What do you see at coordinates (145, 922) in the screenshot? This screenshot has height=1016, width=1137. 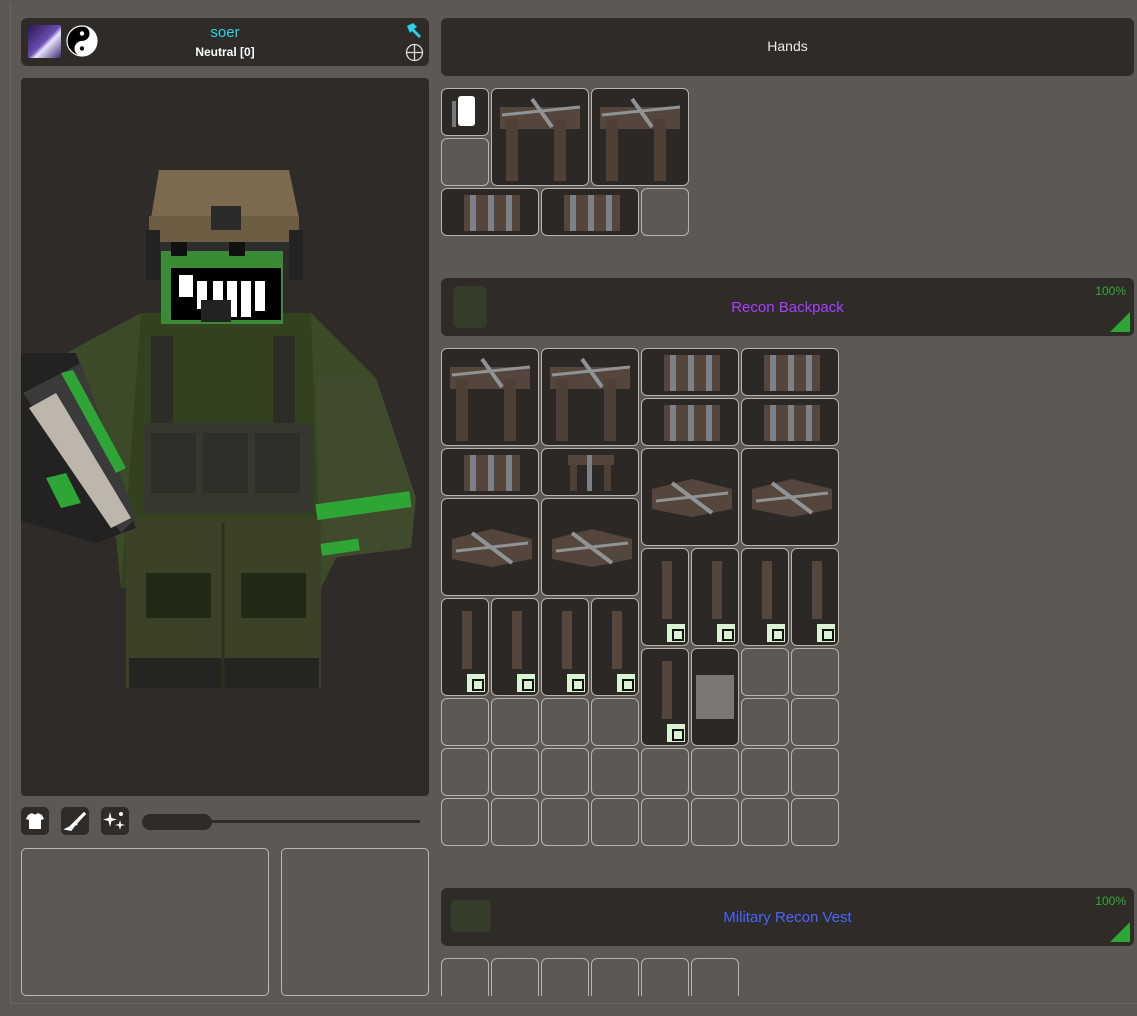 I see `equipment-slot-box-left` at bounding box center [145, 922].